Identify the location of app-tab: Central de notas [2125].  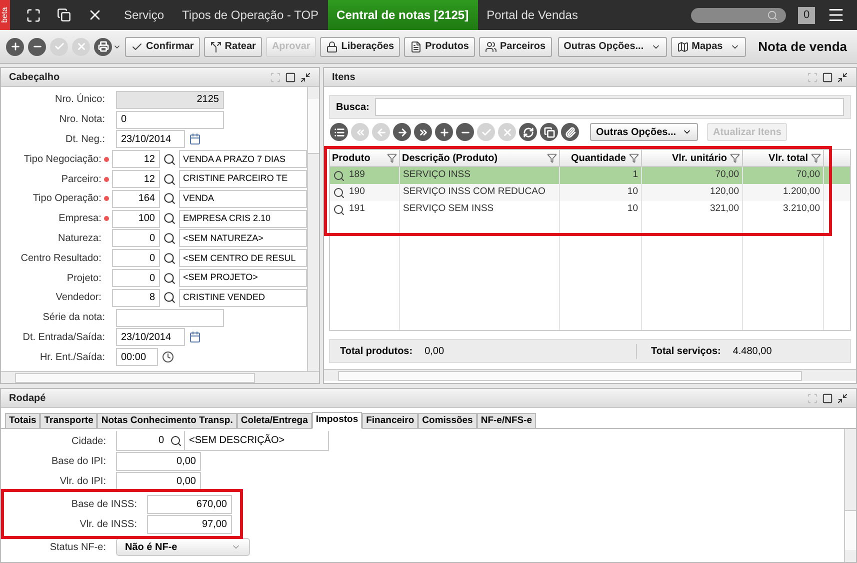
(403, 15).